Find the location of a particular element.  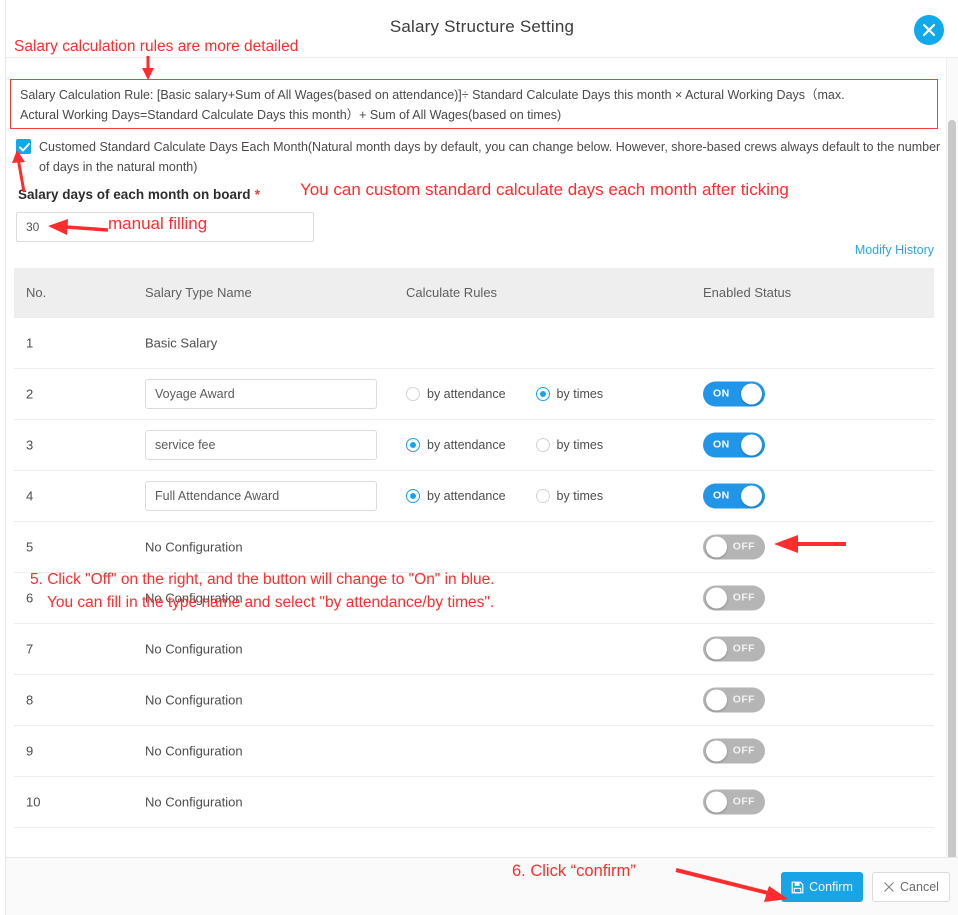

save-icon is located at coordinates (797, 887).